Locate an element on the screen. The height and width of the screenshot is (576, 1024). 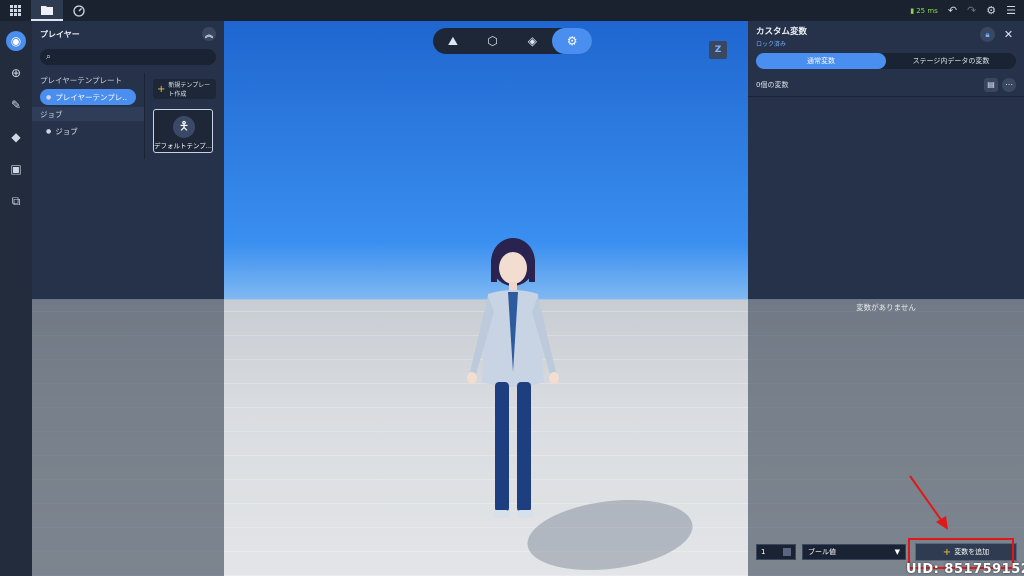
folder-icon is located at coordinates (47, 10).